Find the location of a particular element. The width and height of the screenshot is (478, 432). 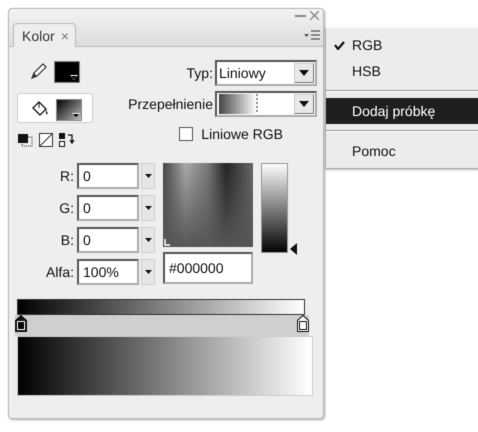

menu-item: Dodaj próbkę is located at coordinates (402, 111).